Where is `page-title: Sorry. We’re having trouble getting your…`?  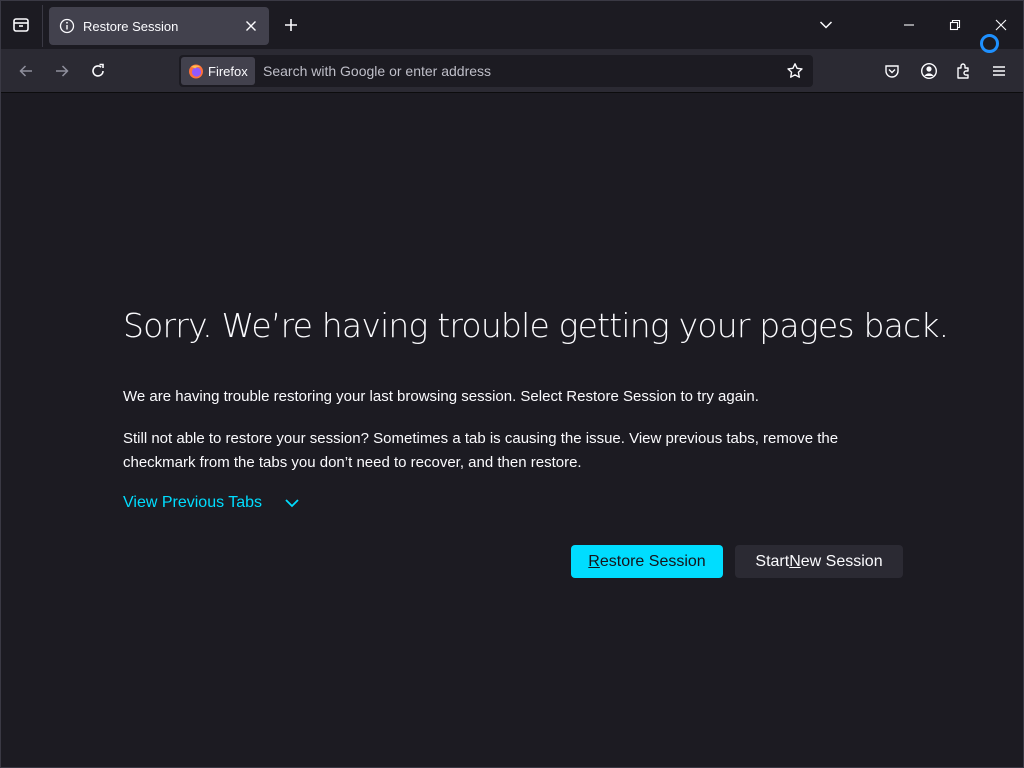 page-title: Sorry. We’re having trouble getting your… is located at coordinates (536, 325).